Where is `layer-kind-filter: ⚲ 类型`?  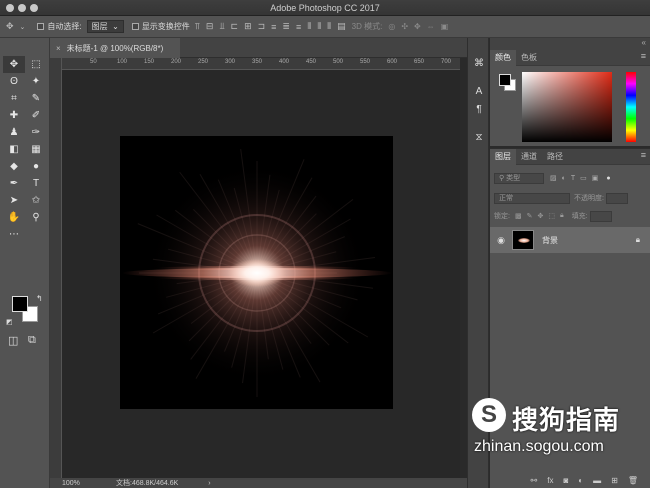 layer-kind-filter: ⚲ 类型 is located at coordinates (519, 178).